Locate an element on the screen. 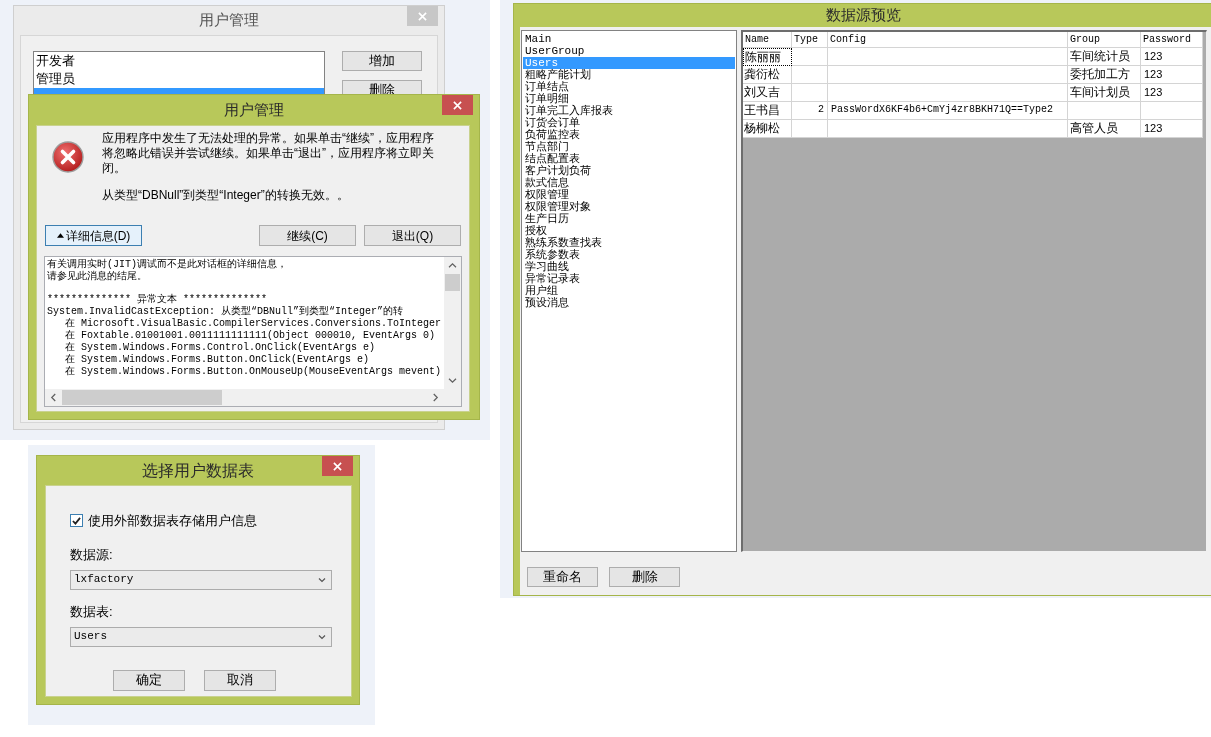 Image resolution: width=1211 pixels, height=737 pixels. log-line: 在 Foxtable.01001001.0011111111111(Object 000010, EventArgs 0) is located at coordinates (250, 336).